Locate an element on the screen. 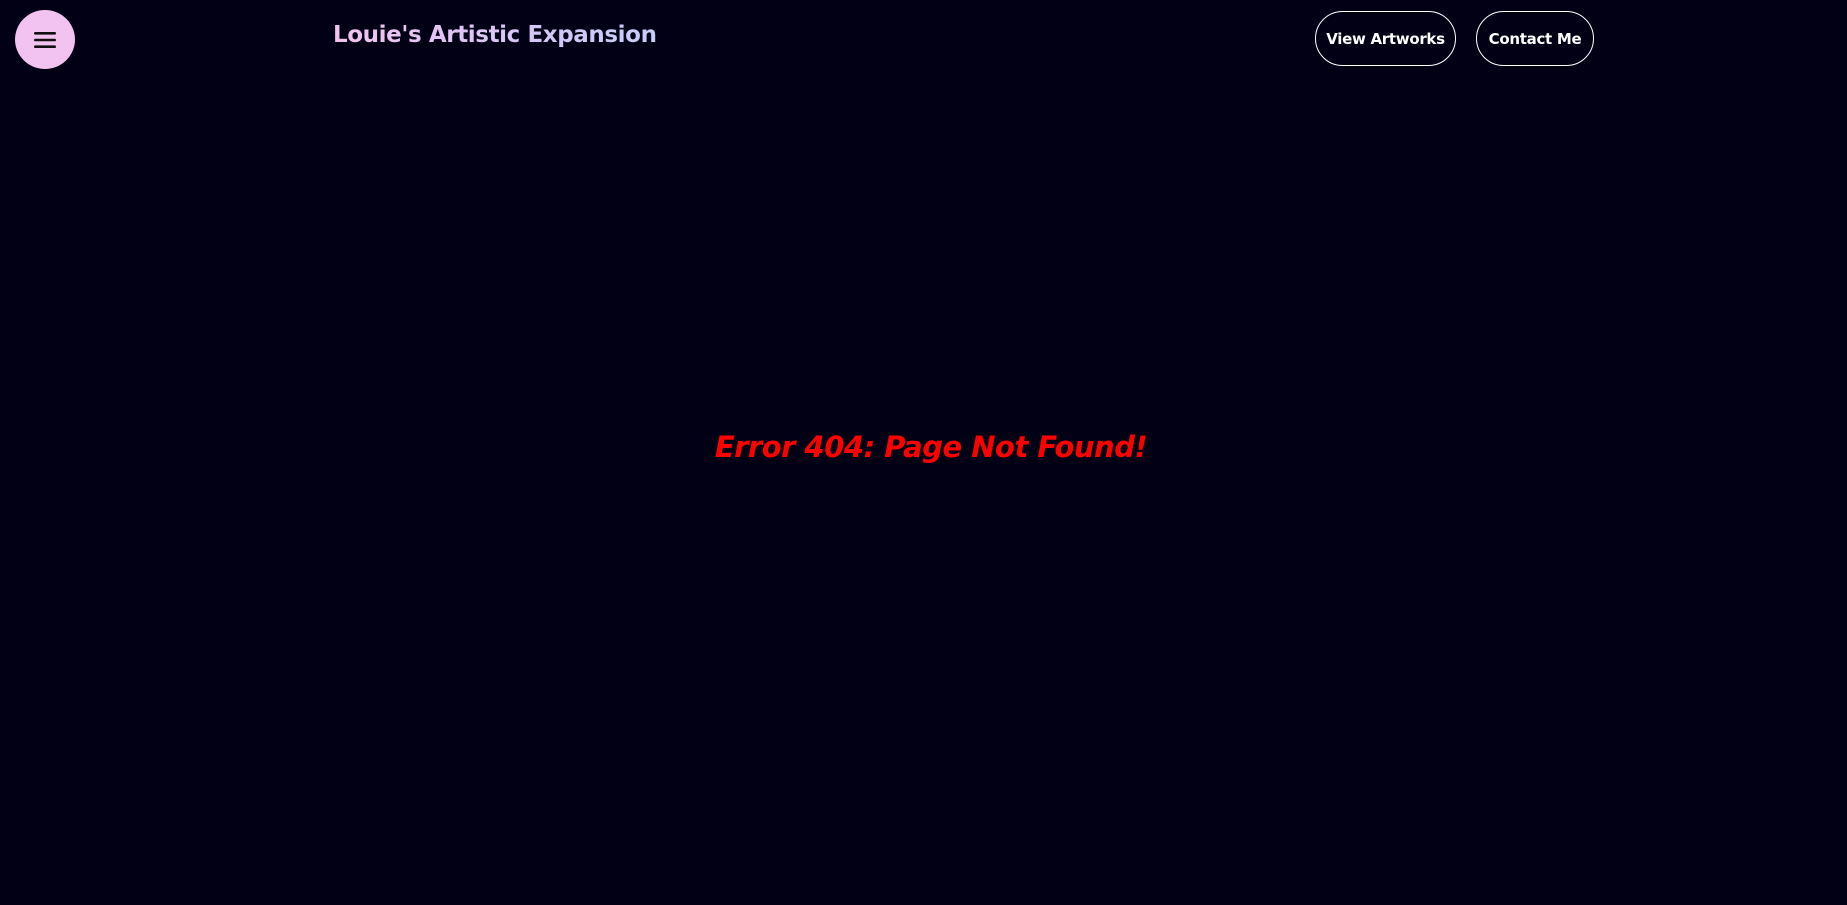 This screenshot has width=1847, height=905. hamburger-menu-icon is located at coordinates (45, 39).